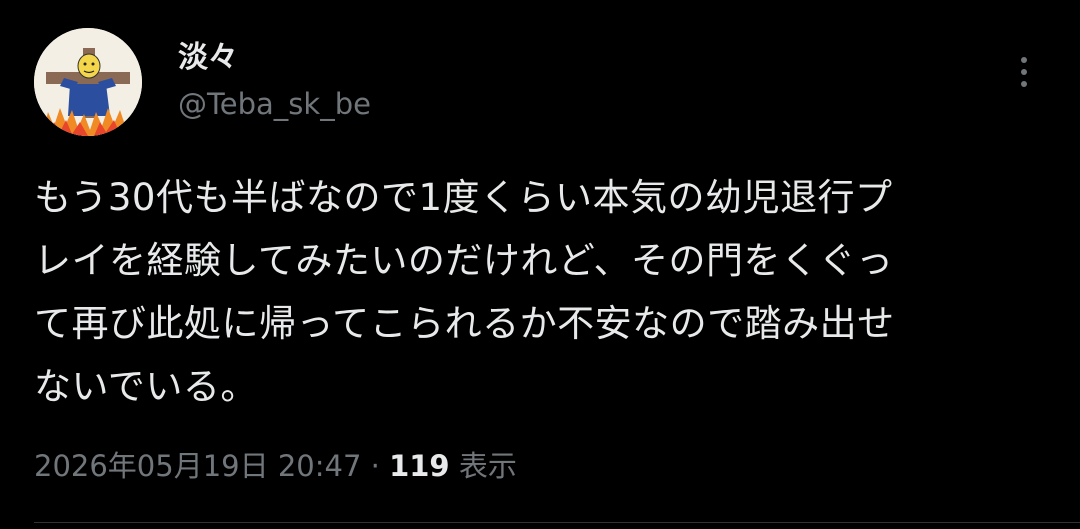 The height and width of the screenshot is (529, 1080). I want to click on avatar-illustration, so click(88, 82).